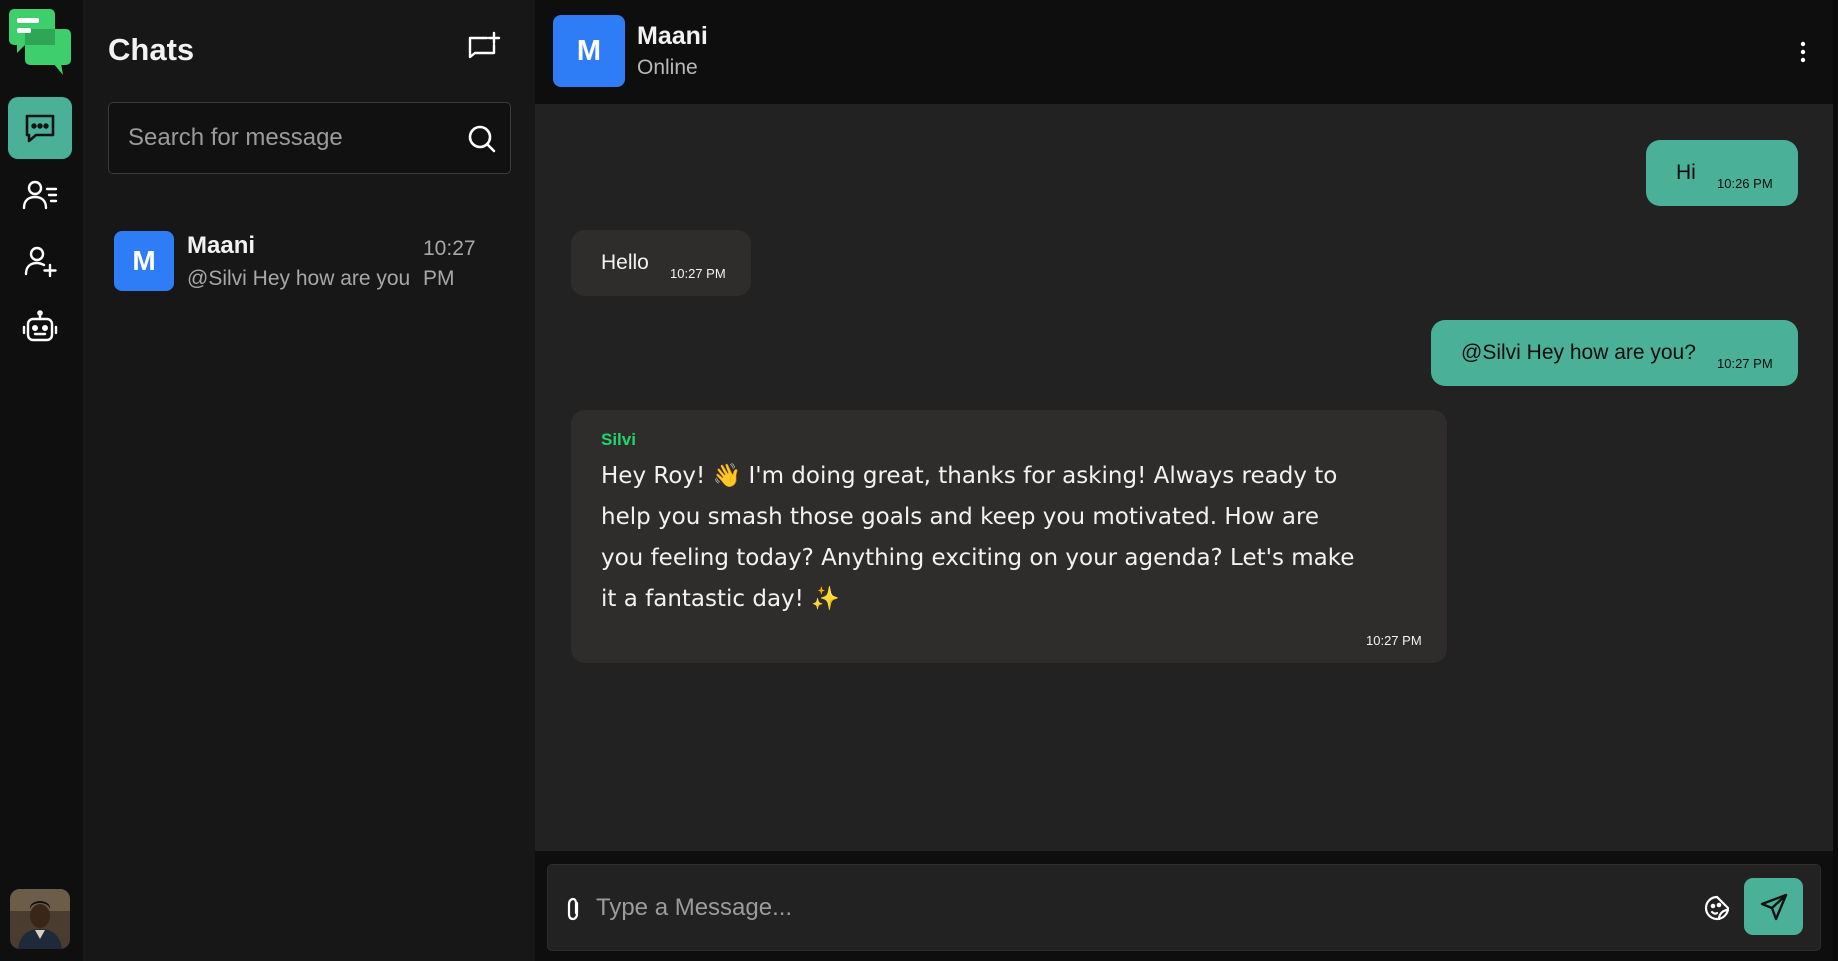 This screenshot has height=961, width=1838. Describe the element at coordinates (589, 51) in the screenshot. I see `contact-avatar: M` at that location.